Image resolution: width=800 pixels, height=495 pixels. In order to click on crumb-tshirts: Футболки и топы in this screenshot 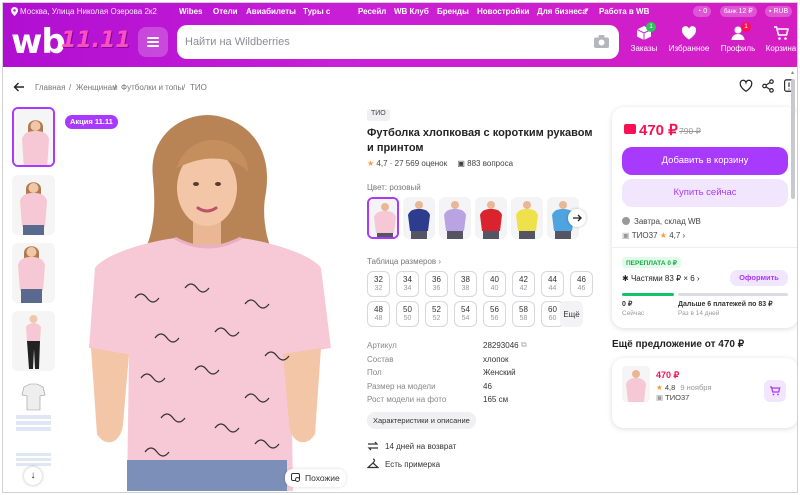, I will do `click(152, 87)`.